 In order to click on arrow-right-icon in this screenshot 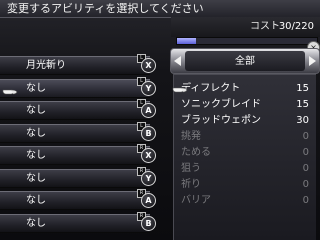, I will do `click(312, 61)`.